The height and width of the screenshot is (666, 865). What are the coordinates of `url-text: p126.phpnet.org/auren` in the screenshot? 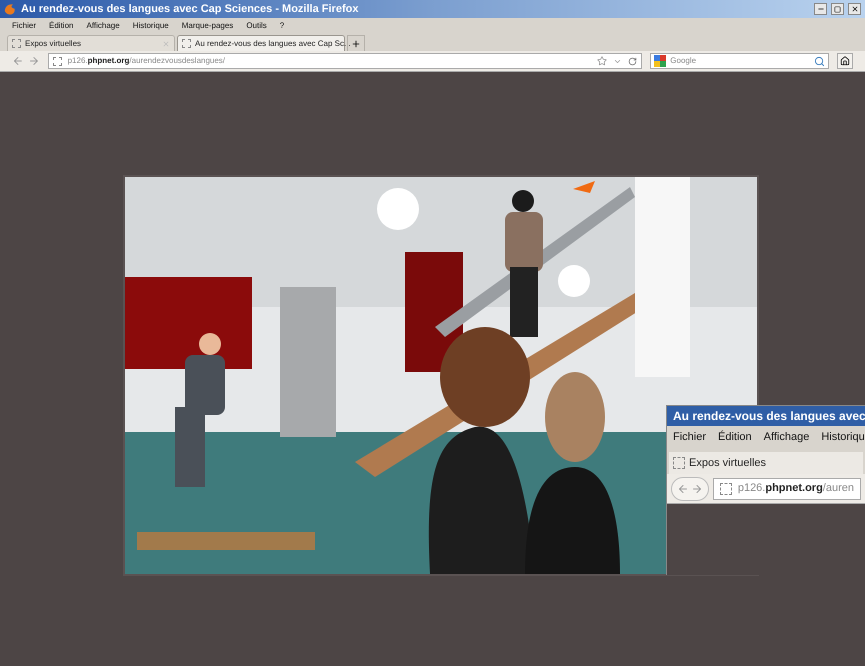 It's located at (796, 488).